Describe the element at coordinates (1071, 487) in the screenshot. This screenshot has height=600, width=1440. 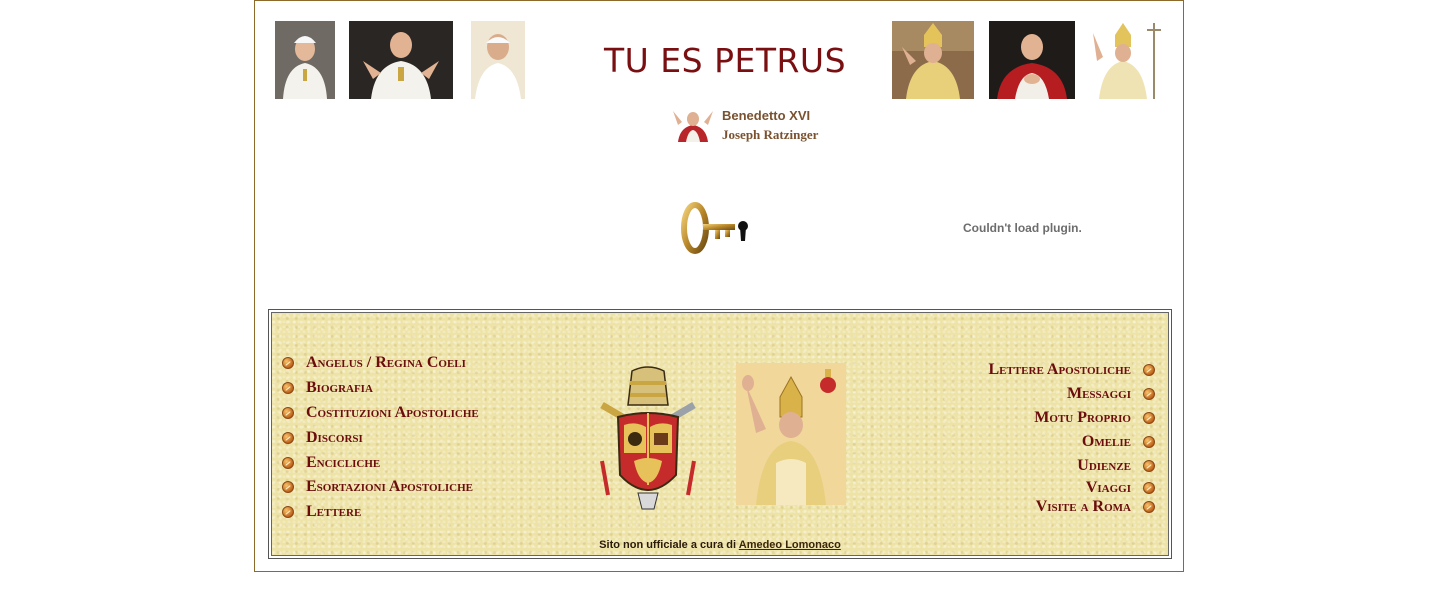
I see `nav-item-viaggi: Viaggi` at that location.